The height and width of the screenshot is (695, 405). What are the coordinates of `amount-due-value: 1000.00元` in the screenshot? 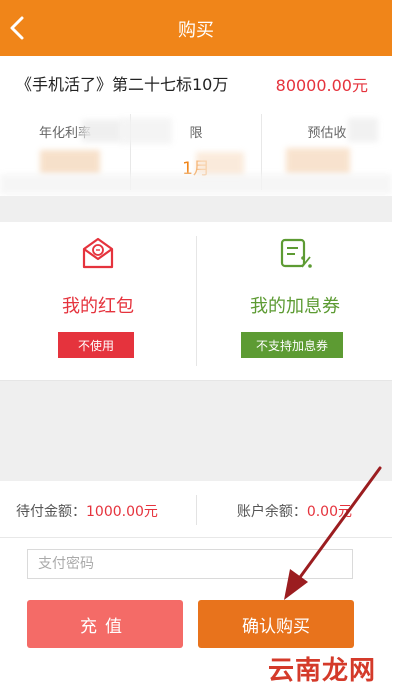 It's located at (122, 512).